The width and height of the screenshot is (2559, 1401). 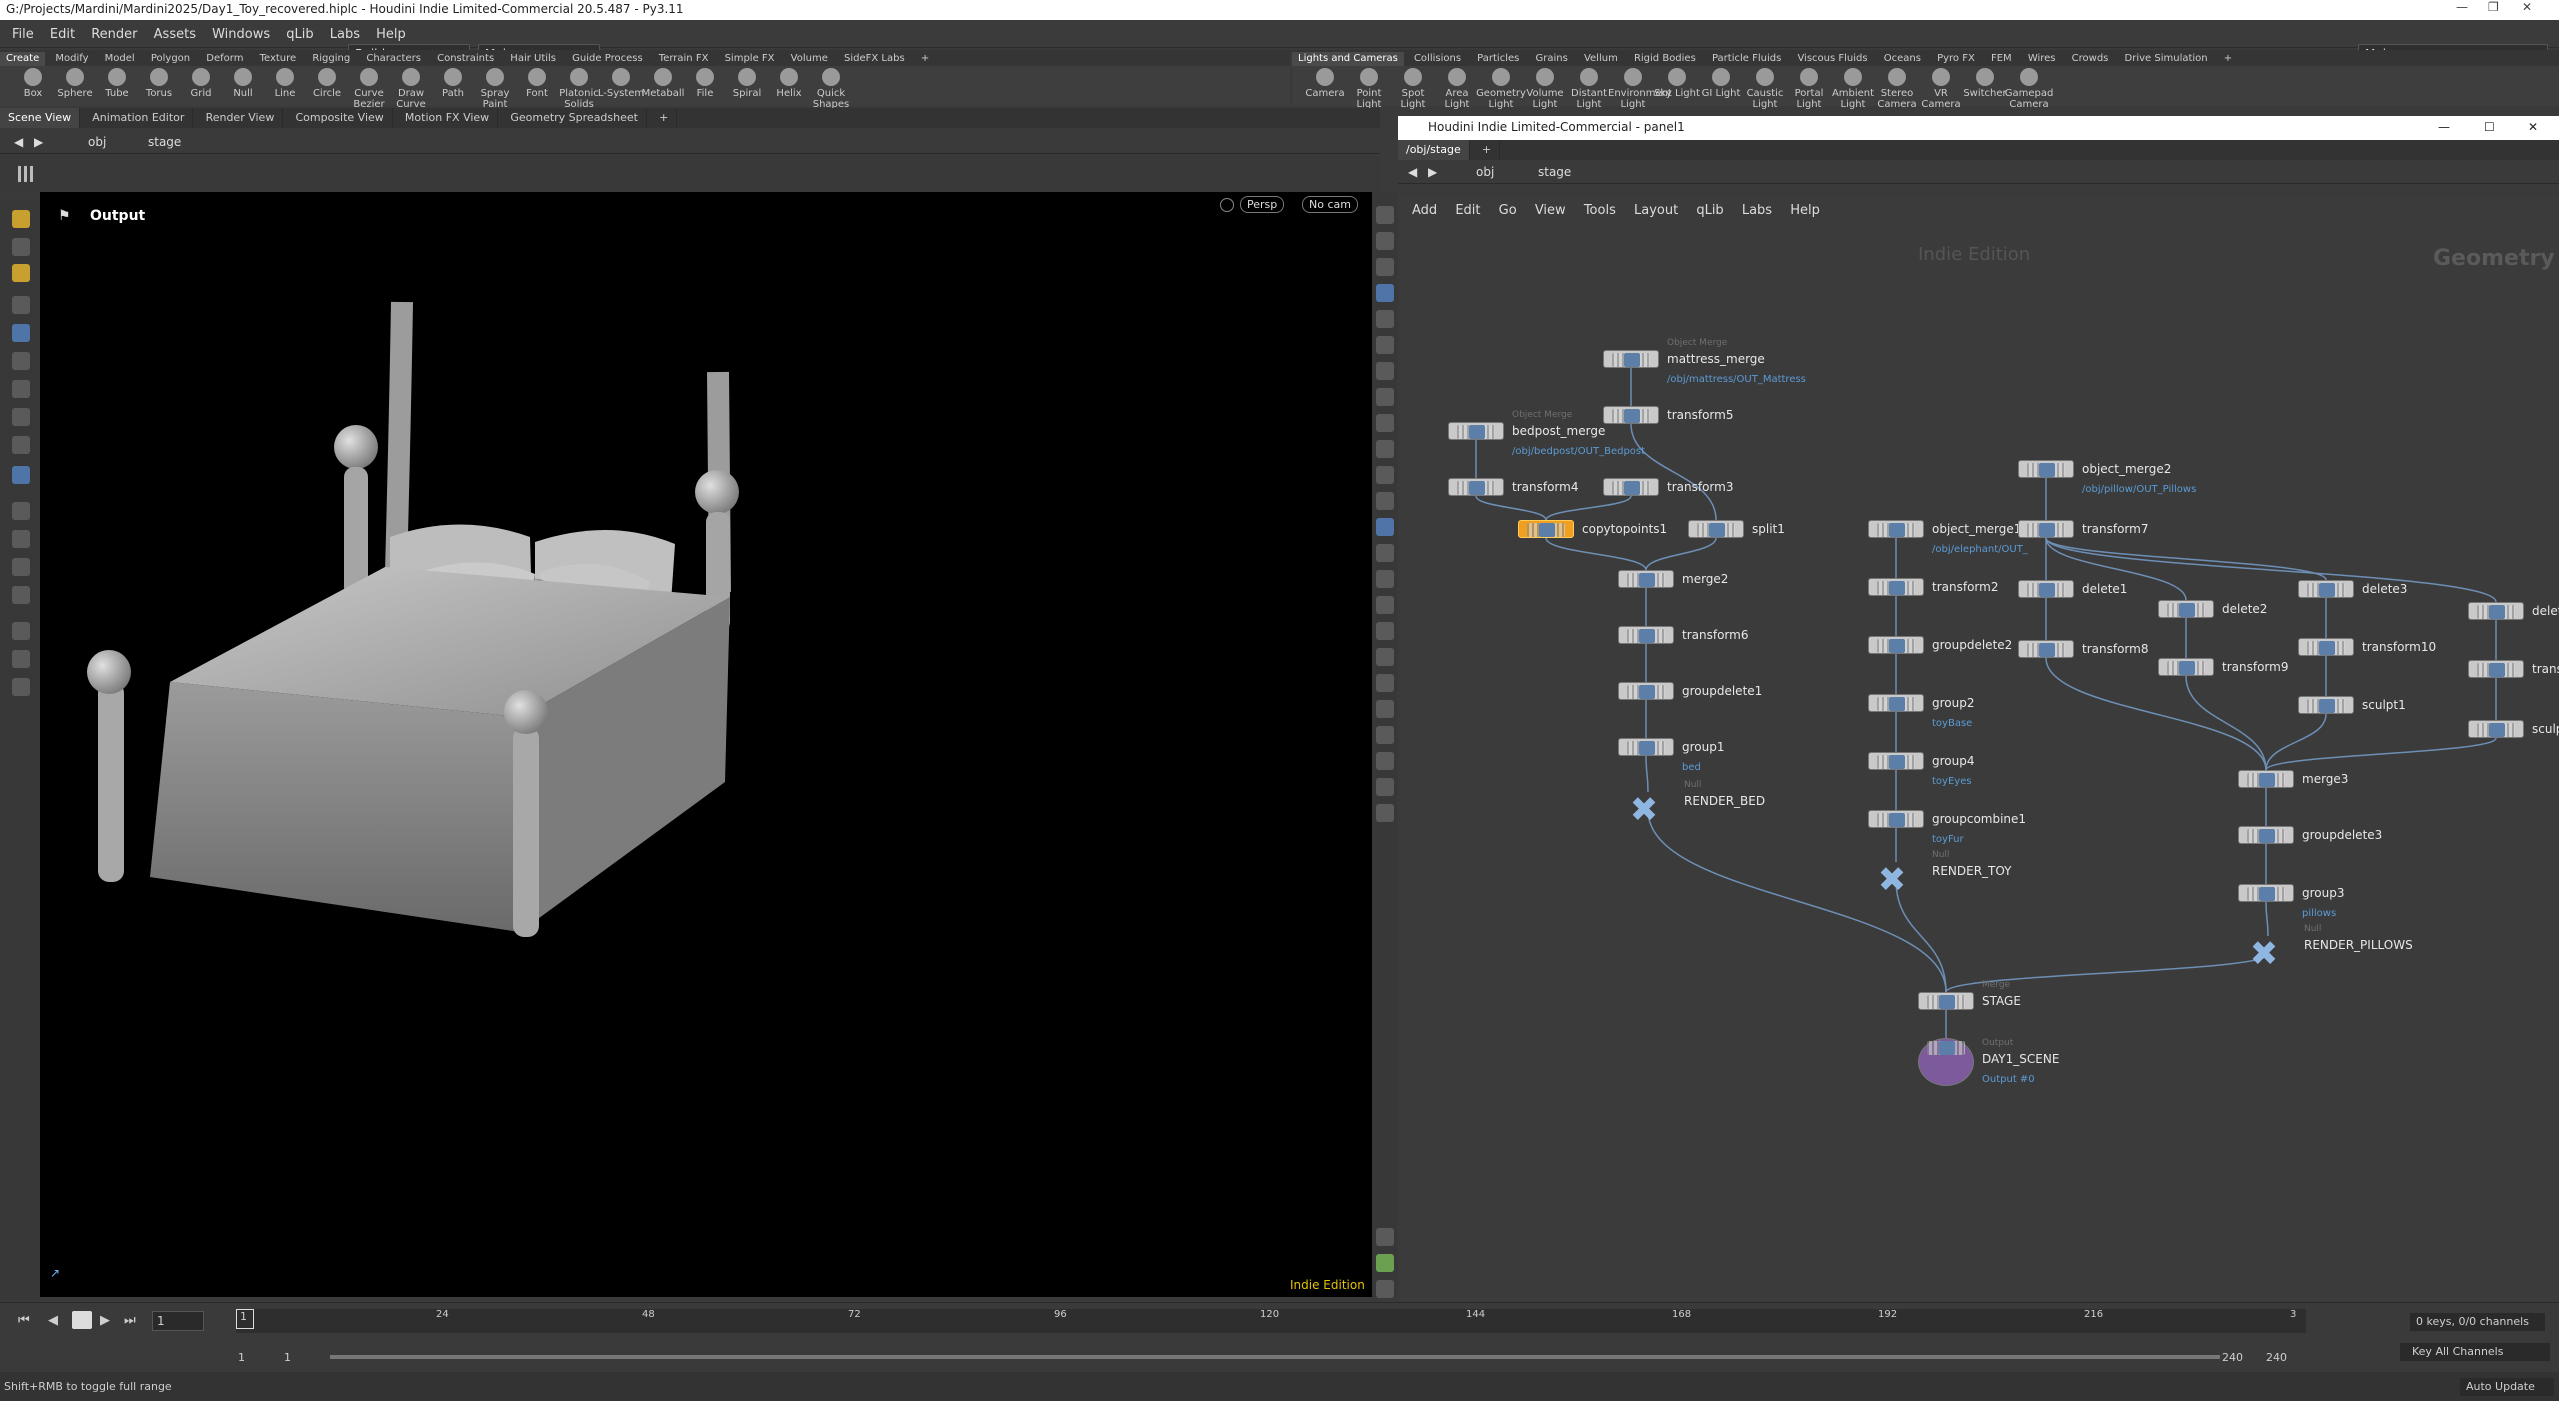 What do you see at coordinates (1897, 89) in the screenshot?
I see `shelf-tool: Stereo Camera` at bounding box center [1897, 89].